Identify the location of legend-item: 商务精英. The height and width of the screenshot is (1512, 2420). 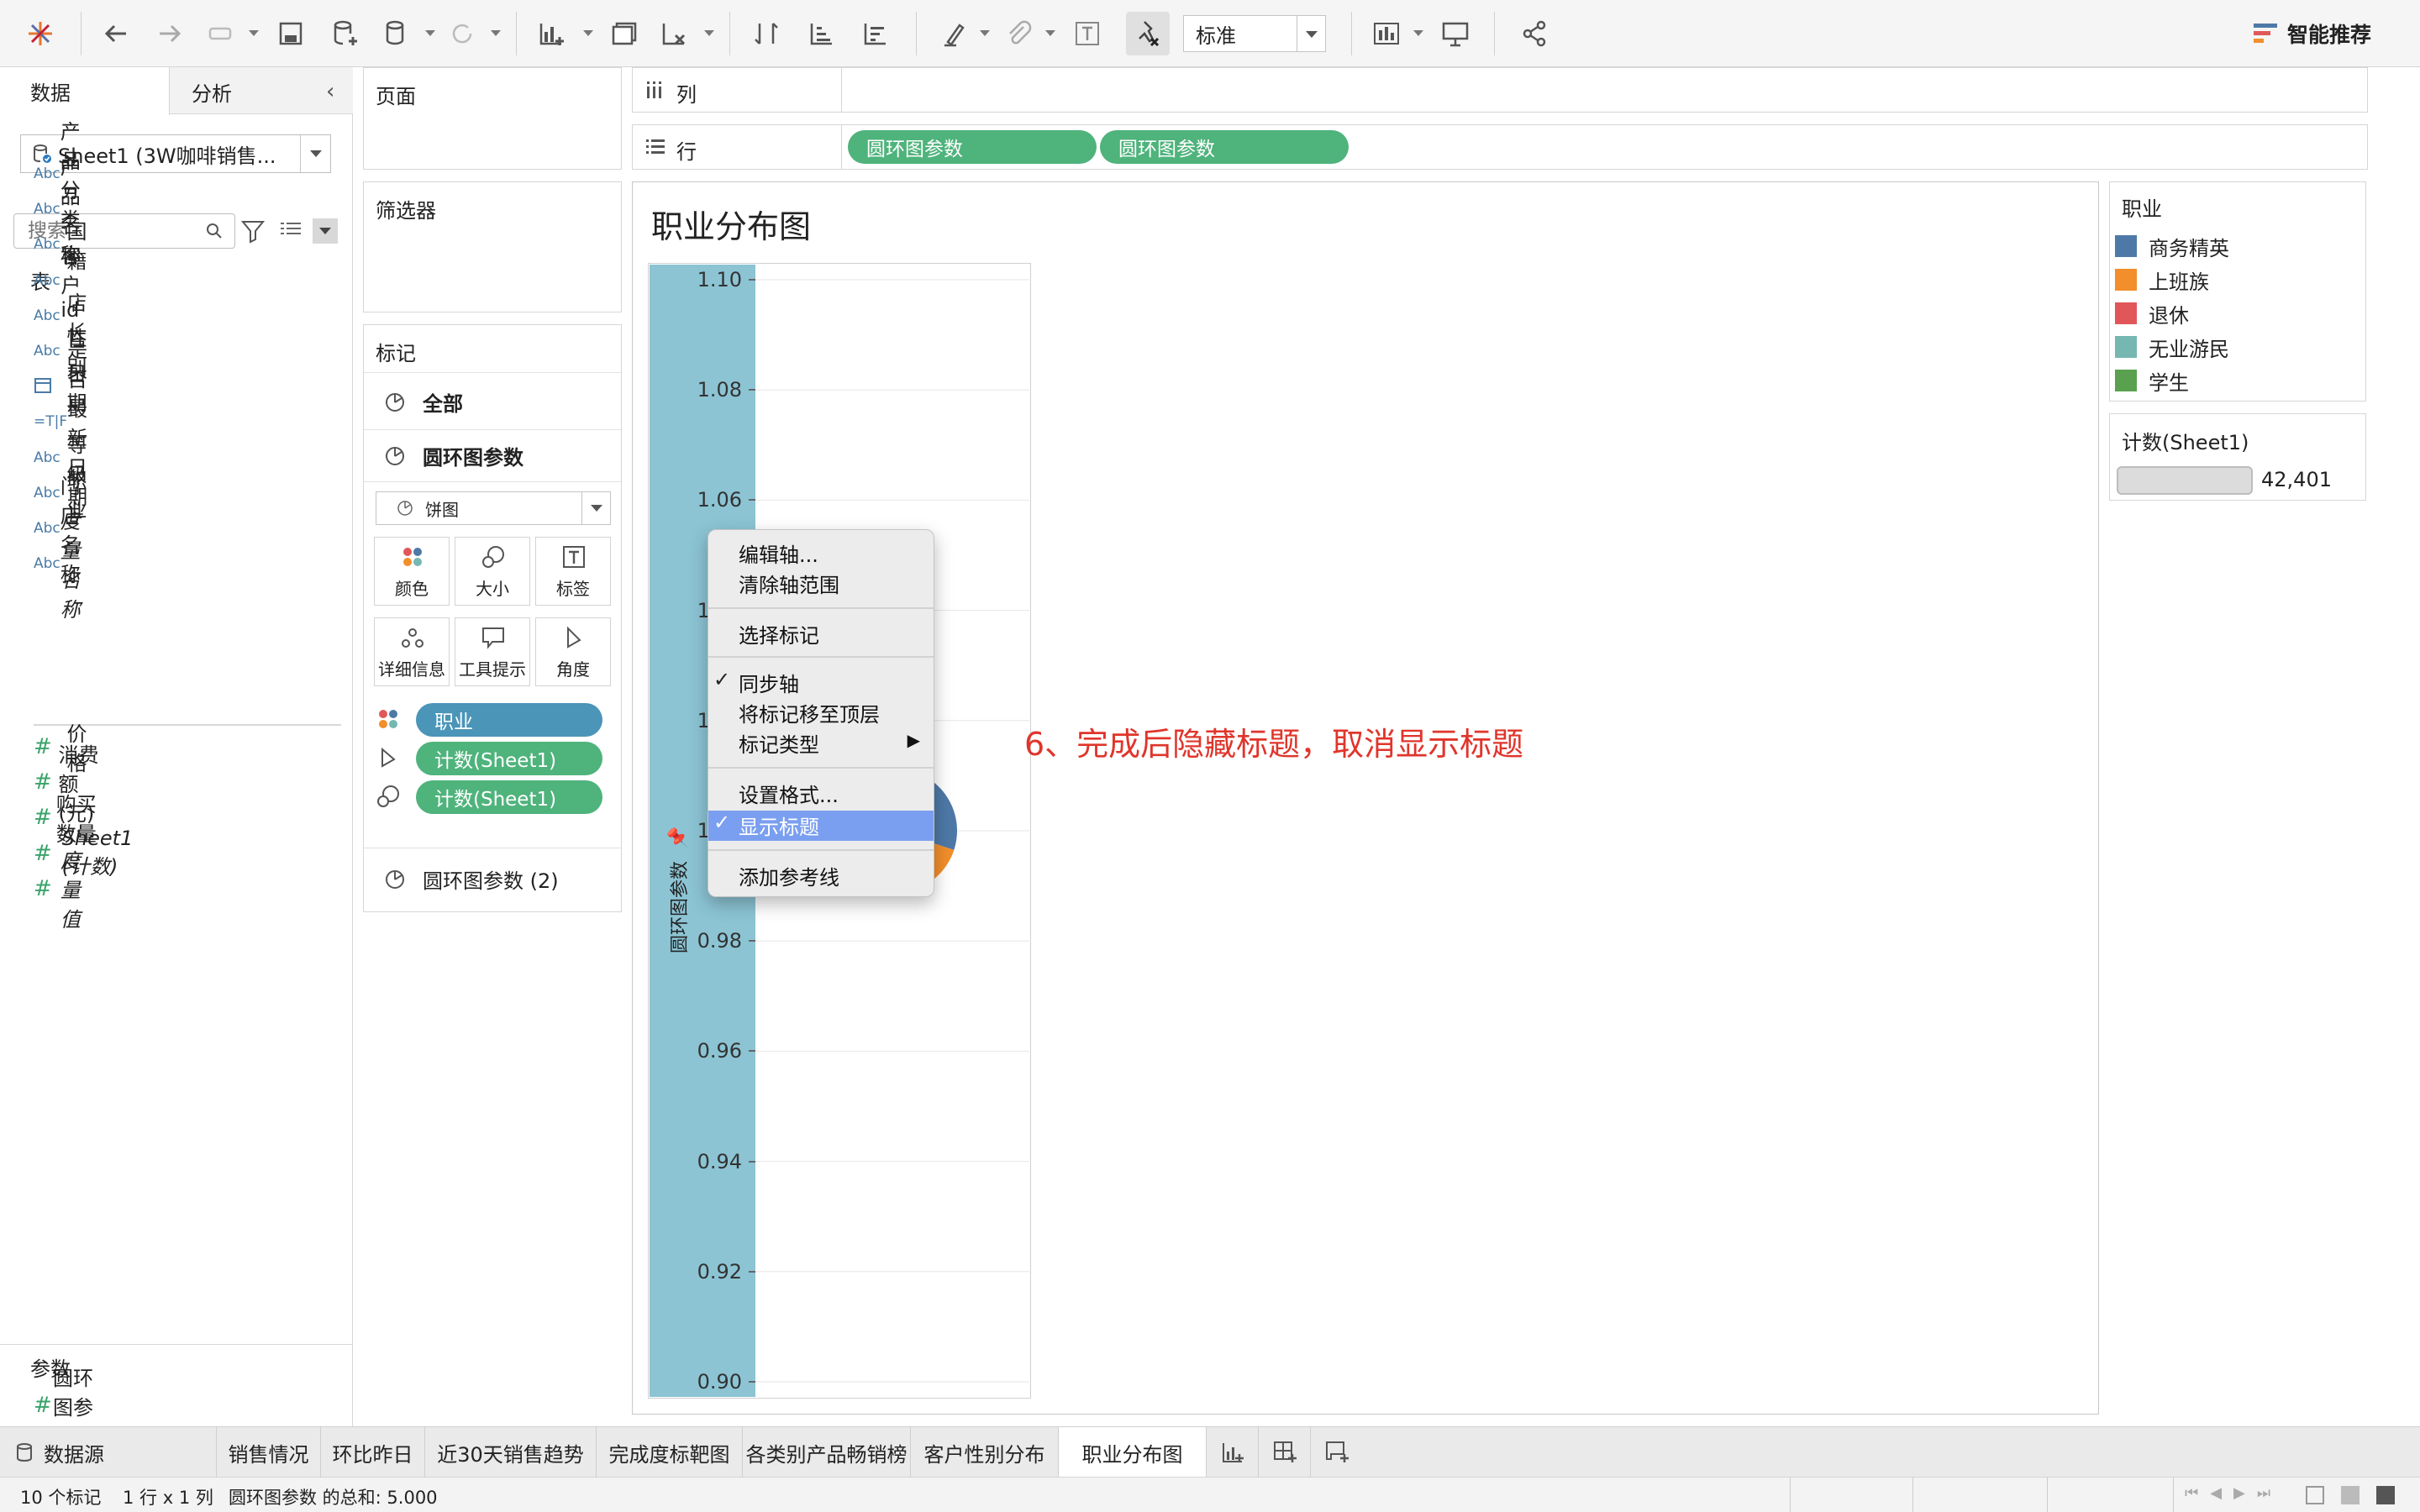
(2172, 246).